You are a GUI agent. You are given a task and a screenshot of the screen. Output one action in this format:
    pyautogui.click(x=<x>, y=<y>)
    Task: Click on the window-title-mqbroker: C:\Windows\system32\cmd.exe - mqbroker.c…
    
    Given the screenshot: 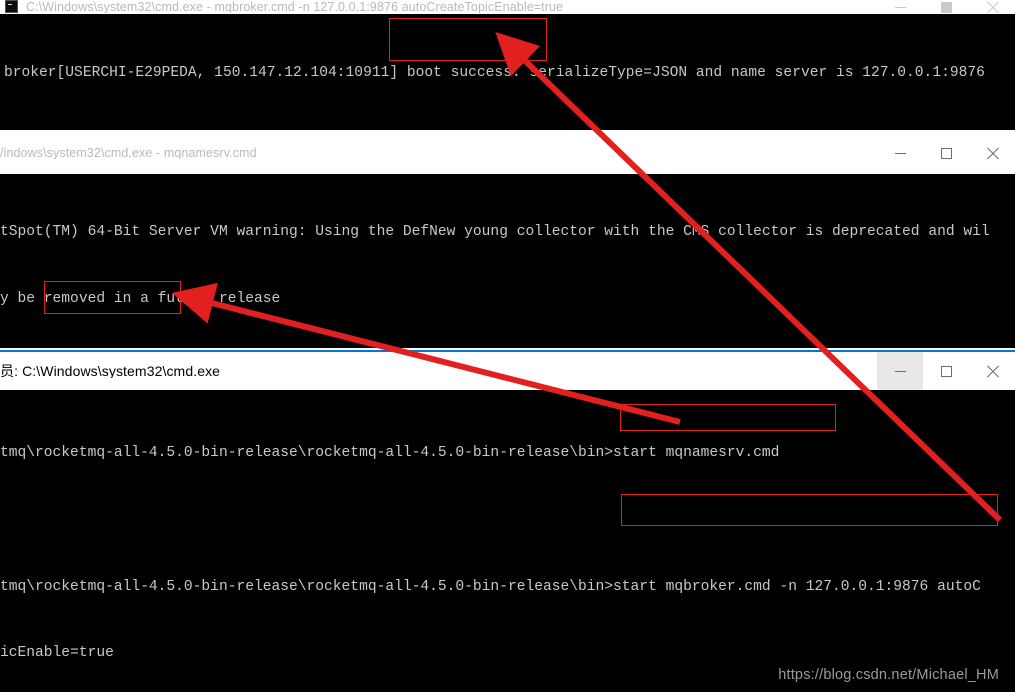 What is the action you would take?
    pyautogui.click(x=295, y=7)
    